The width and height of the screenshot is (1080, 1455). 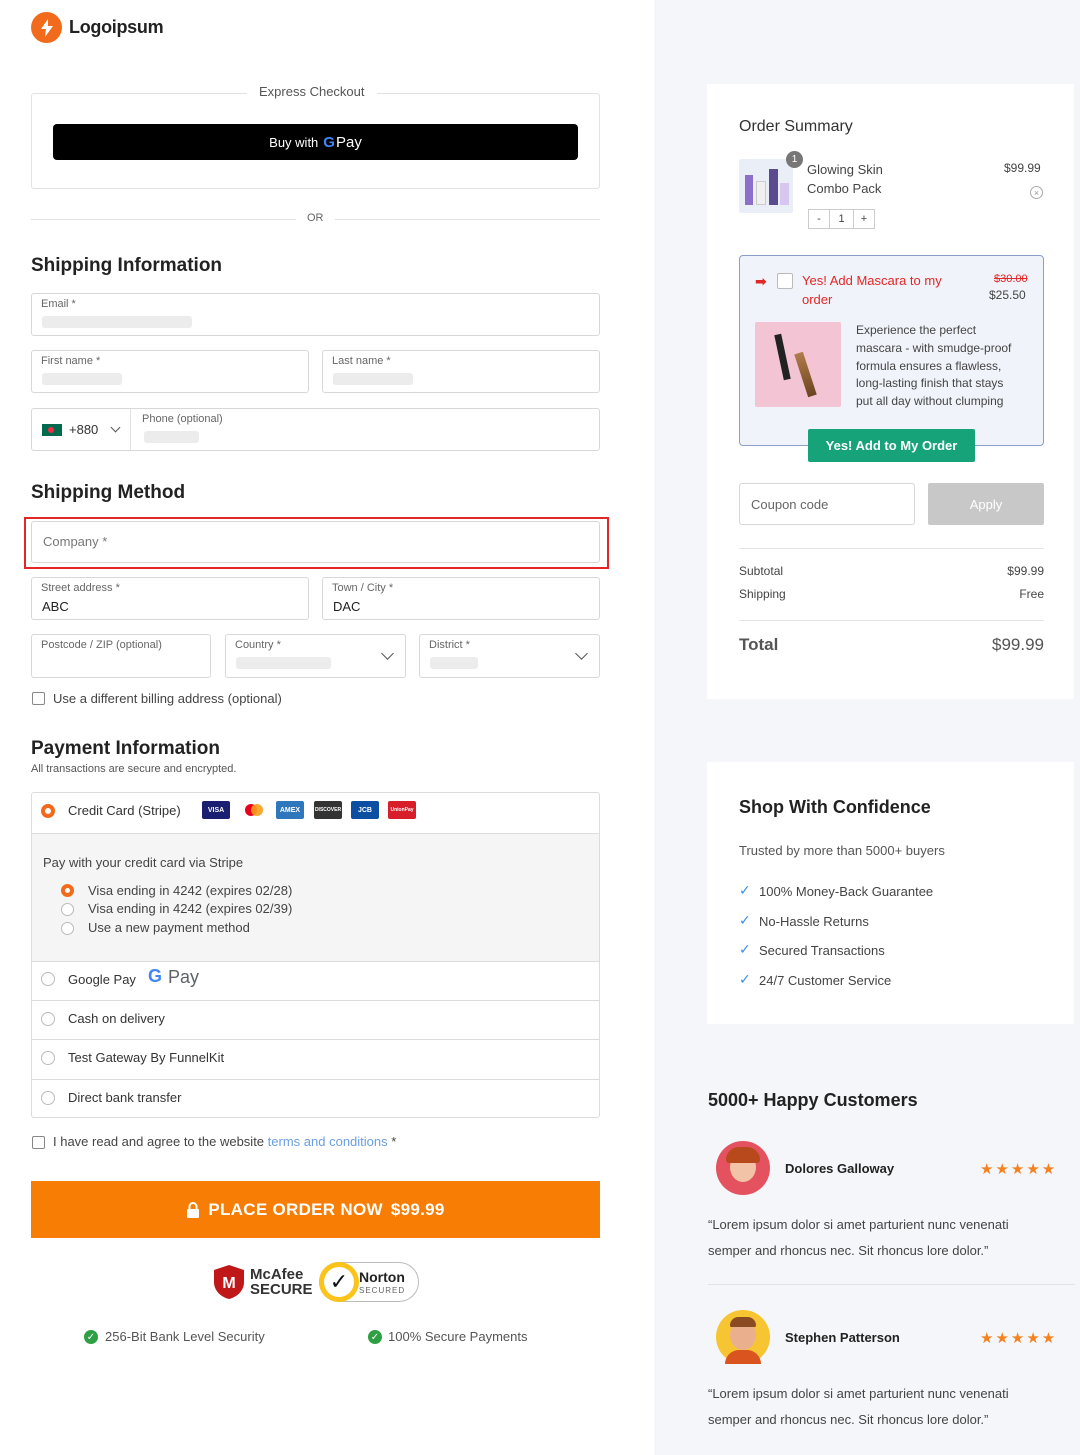 I want to click on upsell-headline: Yes! Add Mascara to my order, so click(x=872, y=290).